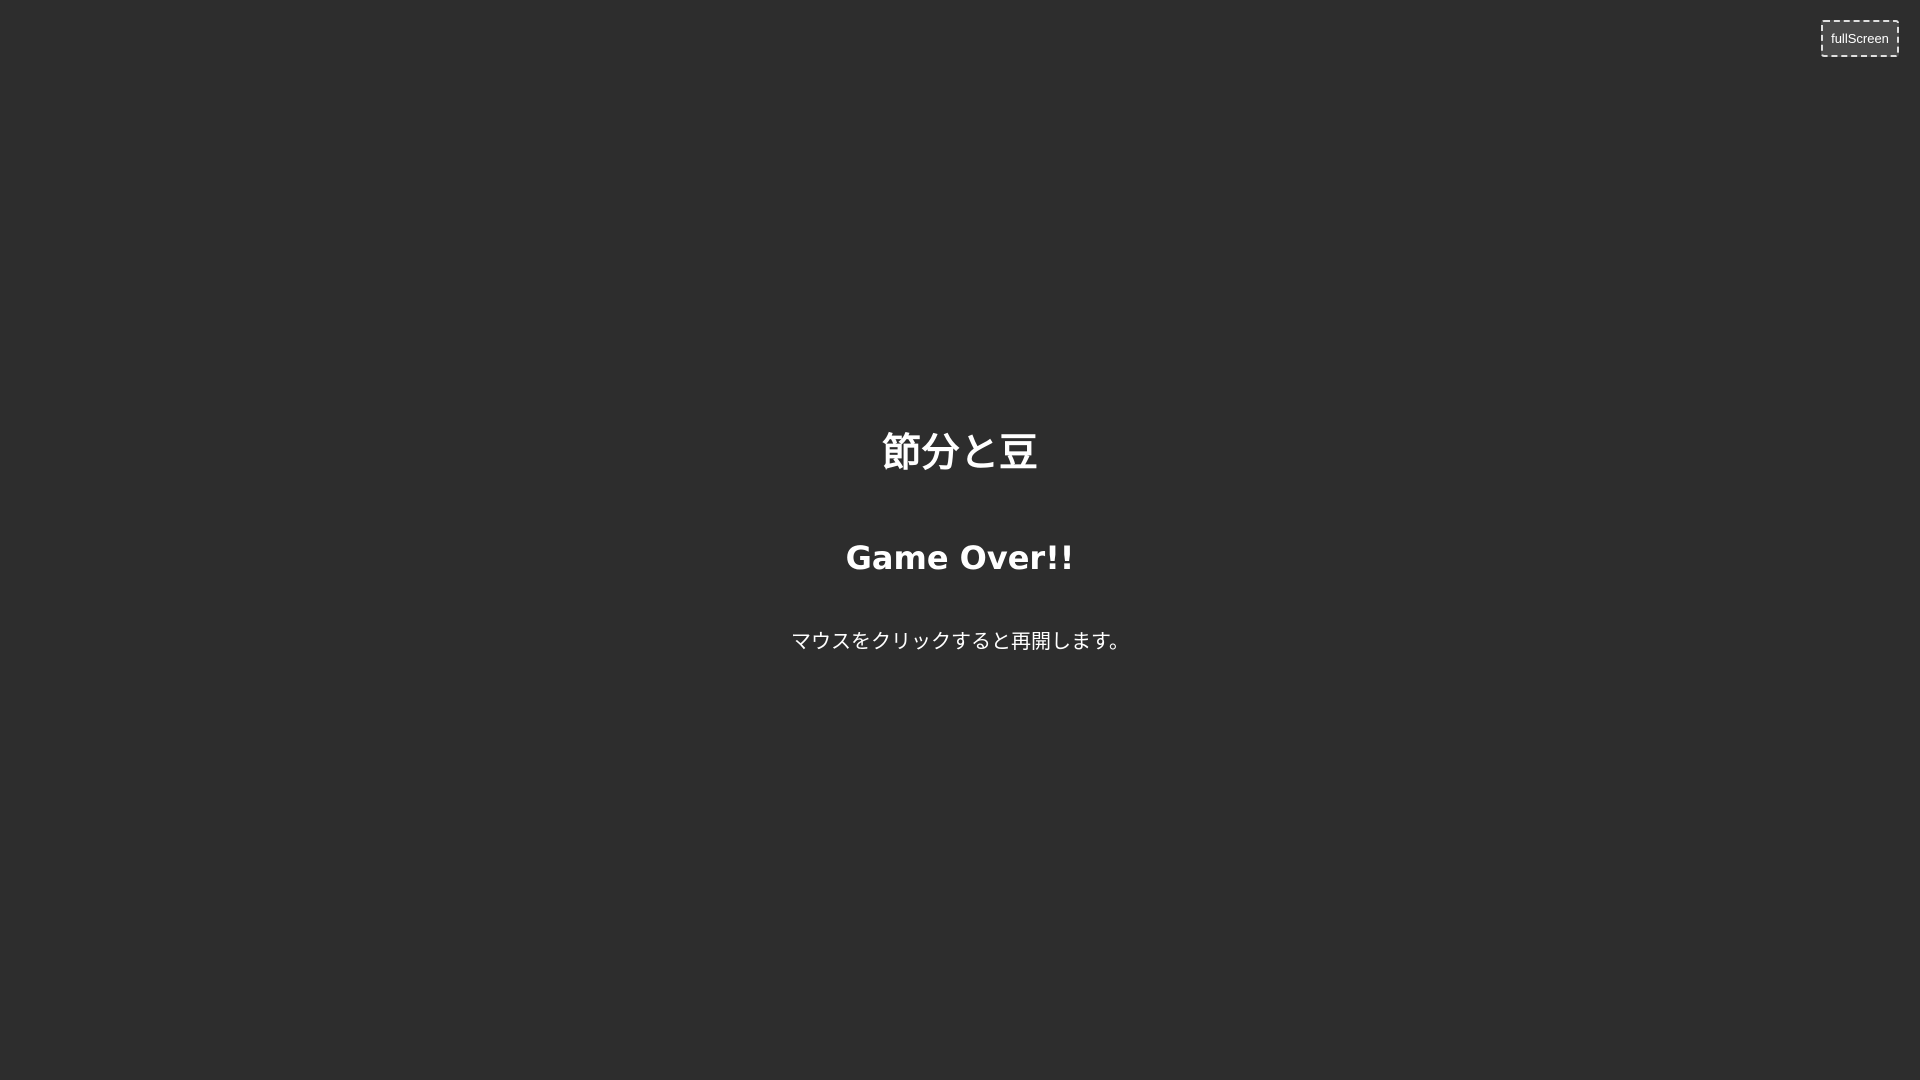 The height and width of the screenshot is (1080, 1920). Describe the element at coordinates (1860, 38) in the screenshot. I see `fullscreen-button: fullScreen` at that location.